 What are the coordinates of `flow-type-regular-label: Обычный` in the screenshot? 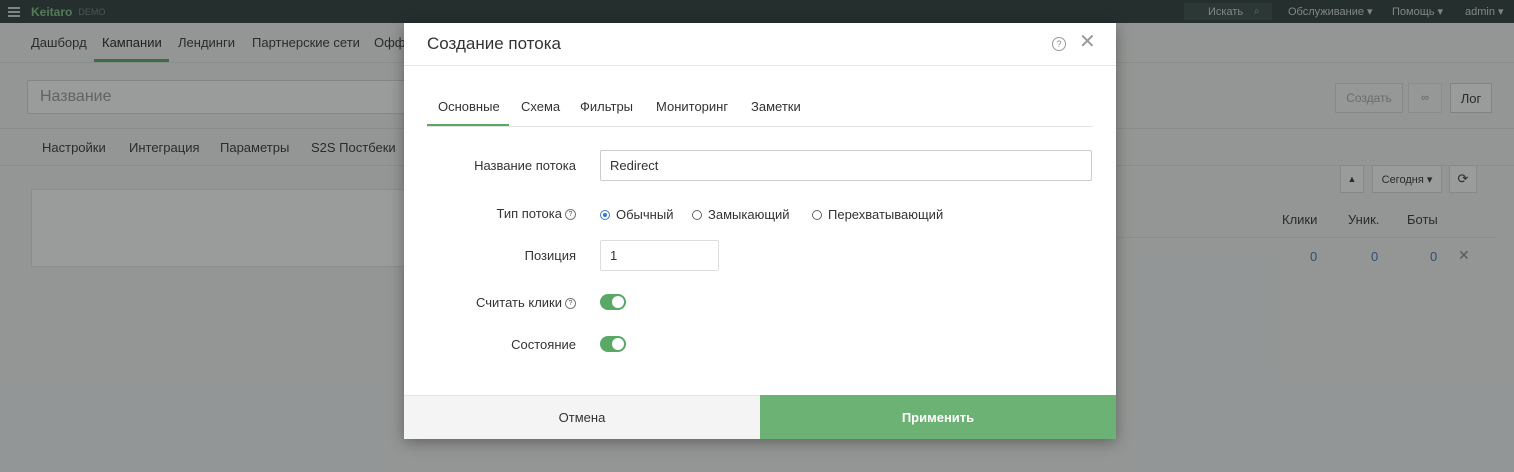 It's located at (645, 214).